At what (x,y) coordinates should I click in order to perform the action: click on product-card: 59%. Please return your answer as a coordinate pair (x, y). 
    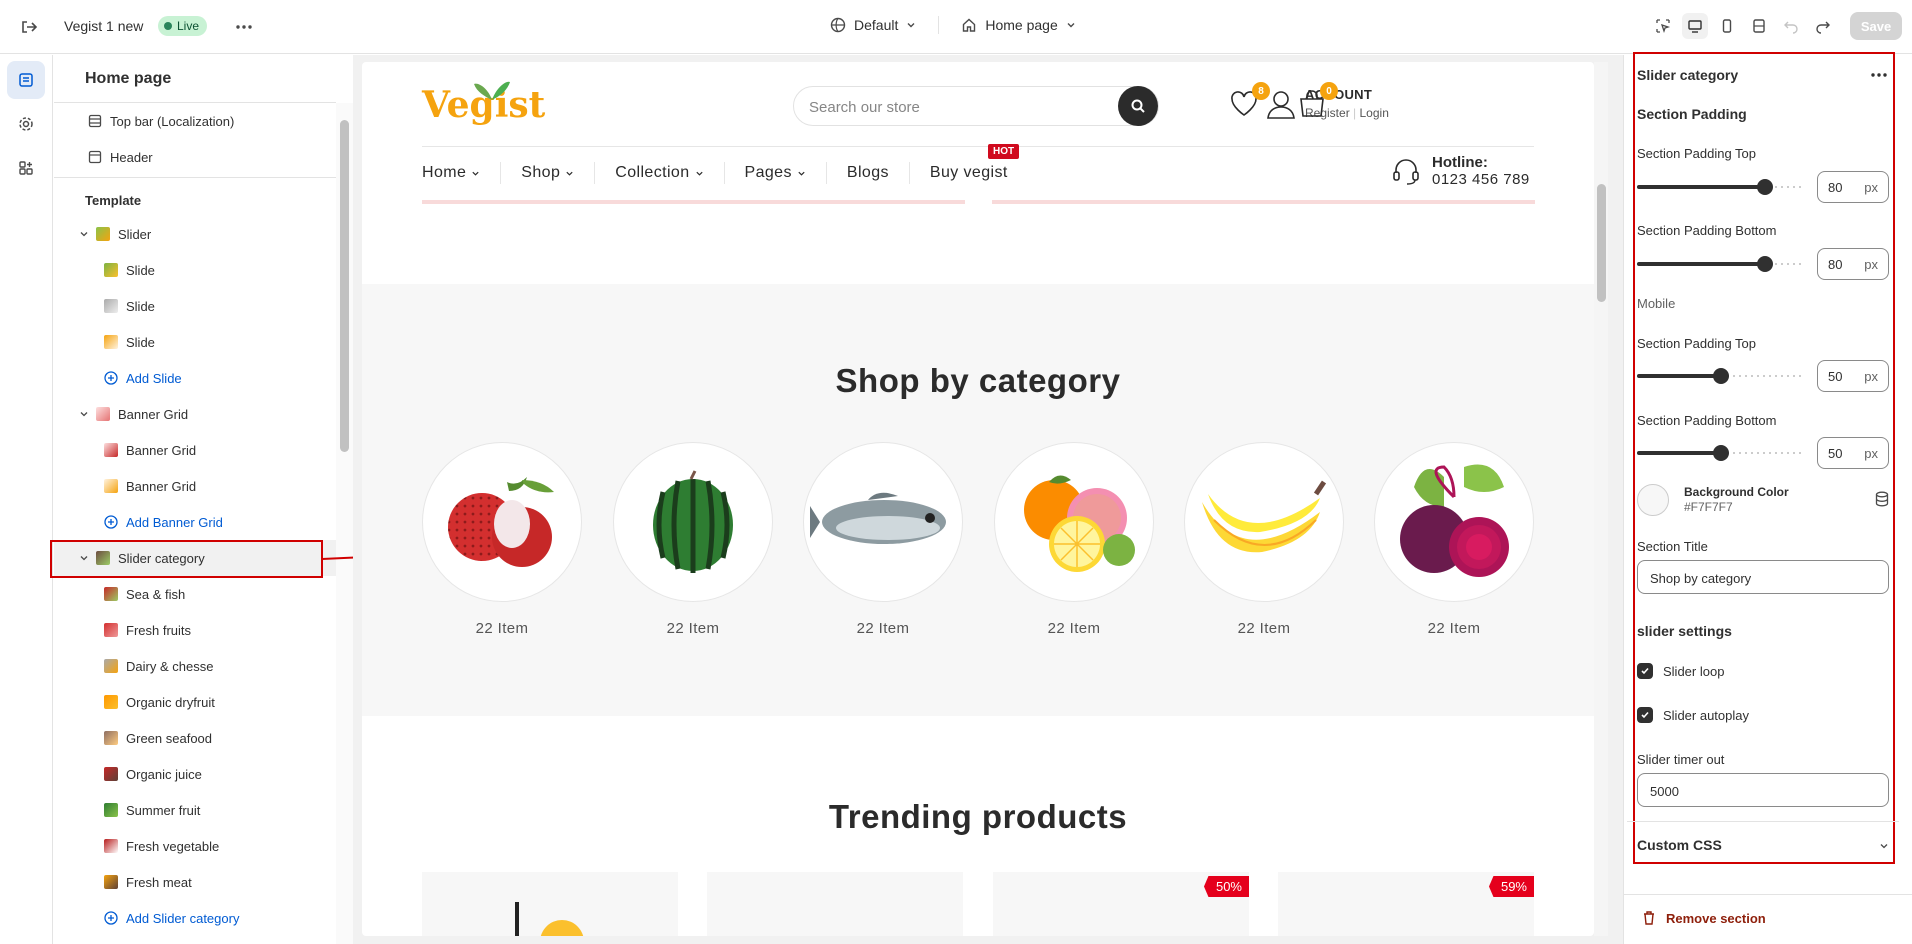
    Looking at the image, I should click on (1406, 904).